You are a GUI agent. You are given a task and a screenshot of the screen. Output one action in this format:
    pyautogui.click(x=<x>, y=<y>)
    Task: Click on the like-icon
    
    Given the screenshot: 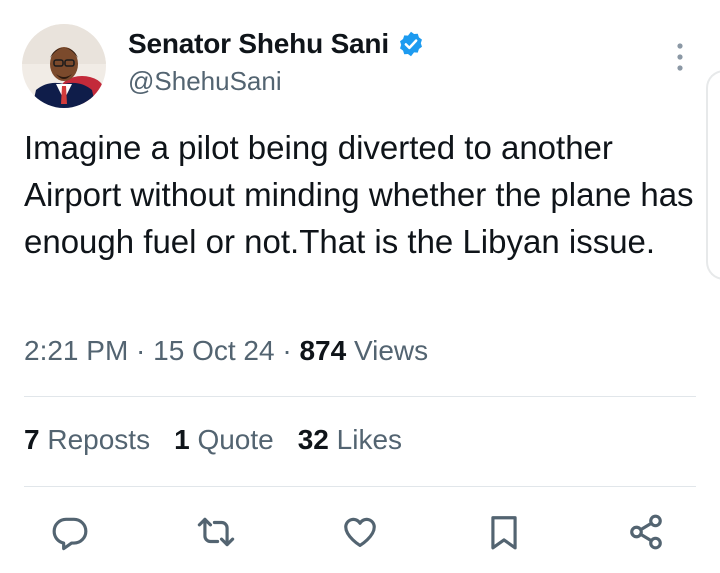 What is the action you would take?
    pyautogui.click(x=360, y=532)
    